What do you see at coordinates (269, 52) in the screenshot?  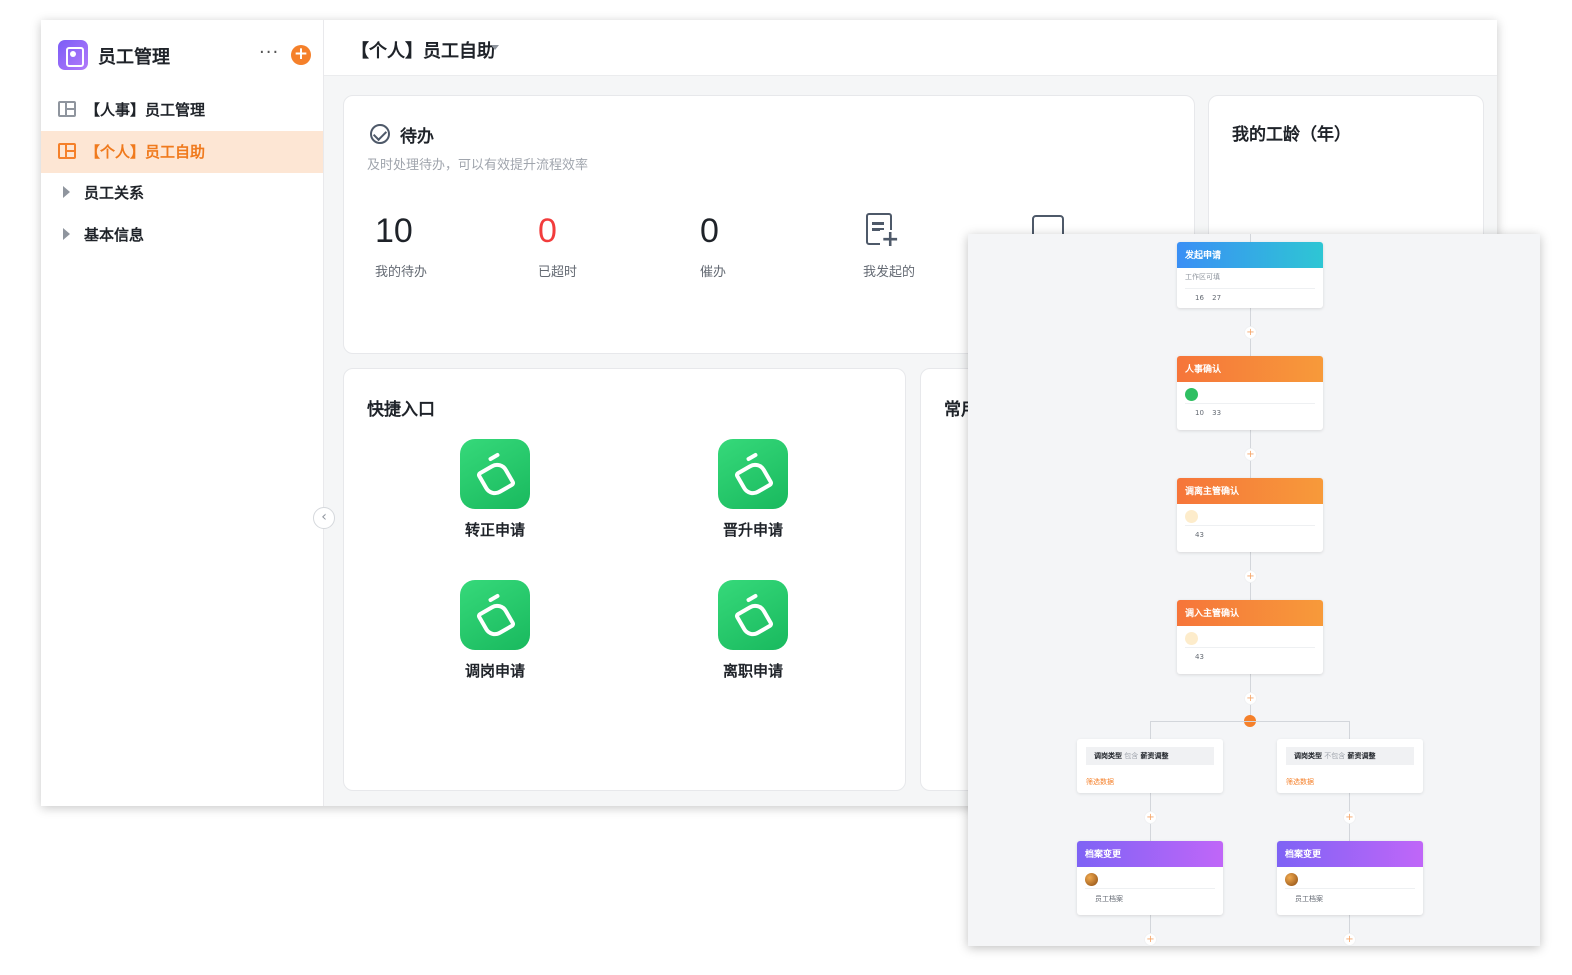 I see `more-icon: ···` at bounding box center [269, 52].